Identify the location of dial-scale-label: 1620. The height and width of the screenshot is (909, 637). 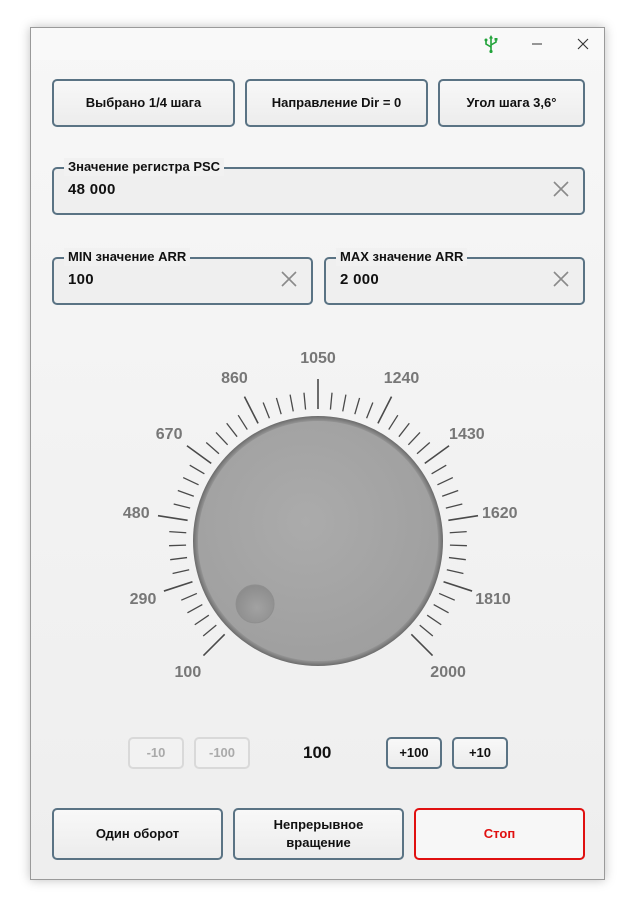
(500, 513).